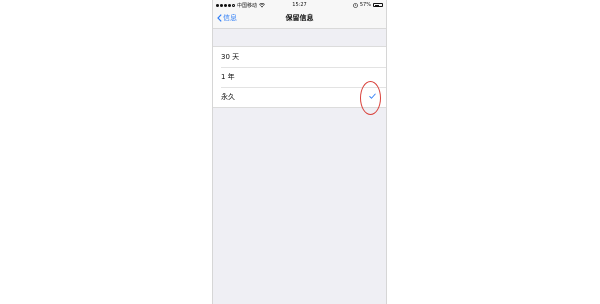  I want to click on navigation-bar: 信息 保留信息, so click(299, 19).